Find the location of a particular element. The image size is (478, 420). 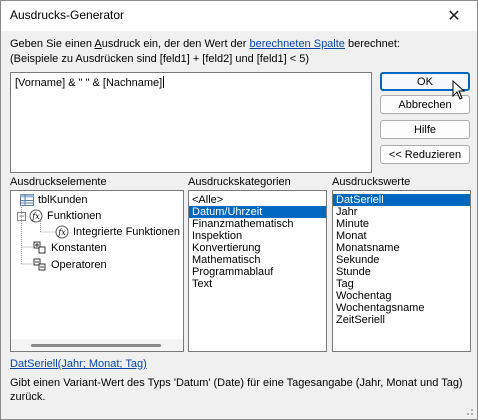

elements-label: Ausdruckselemente is located at coordinates (58, 182).